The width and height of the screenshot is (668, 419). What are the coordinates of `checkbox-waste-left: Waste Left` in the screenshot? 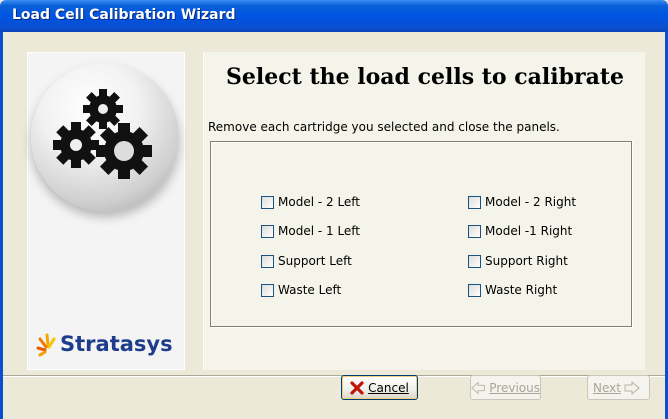 It's located at (301, 290).